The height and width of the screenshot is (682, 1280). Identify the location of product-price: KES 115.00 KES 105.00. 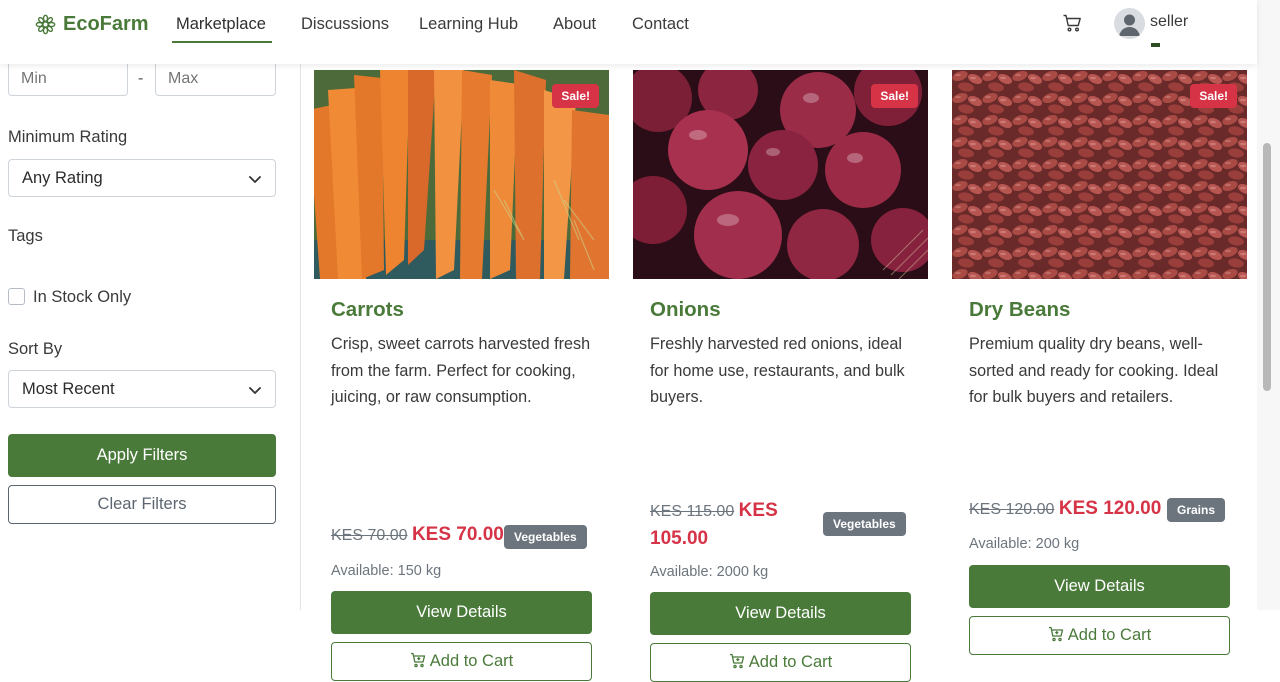
(732, 525).